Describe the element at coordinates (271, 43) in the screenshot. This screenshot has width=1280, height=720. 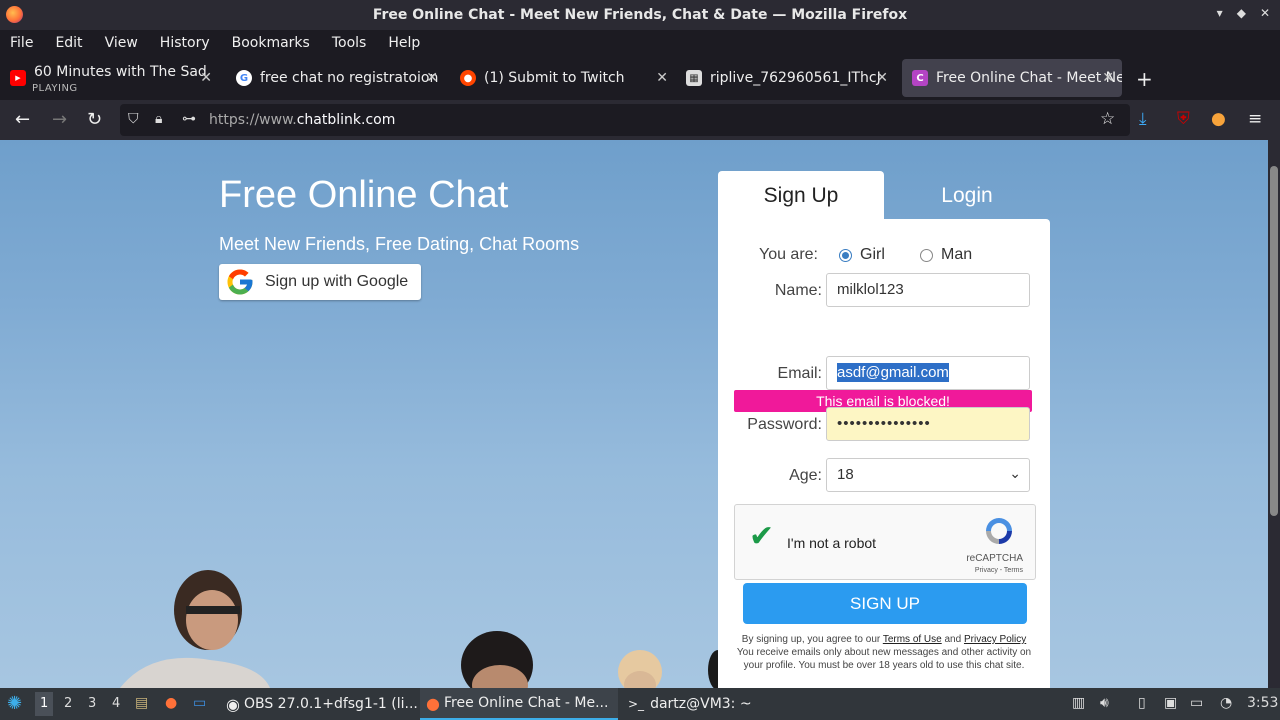
I see `menu-bookmarks: Bookmarks` at that location.